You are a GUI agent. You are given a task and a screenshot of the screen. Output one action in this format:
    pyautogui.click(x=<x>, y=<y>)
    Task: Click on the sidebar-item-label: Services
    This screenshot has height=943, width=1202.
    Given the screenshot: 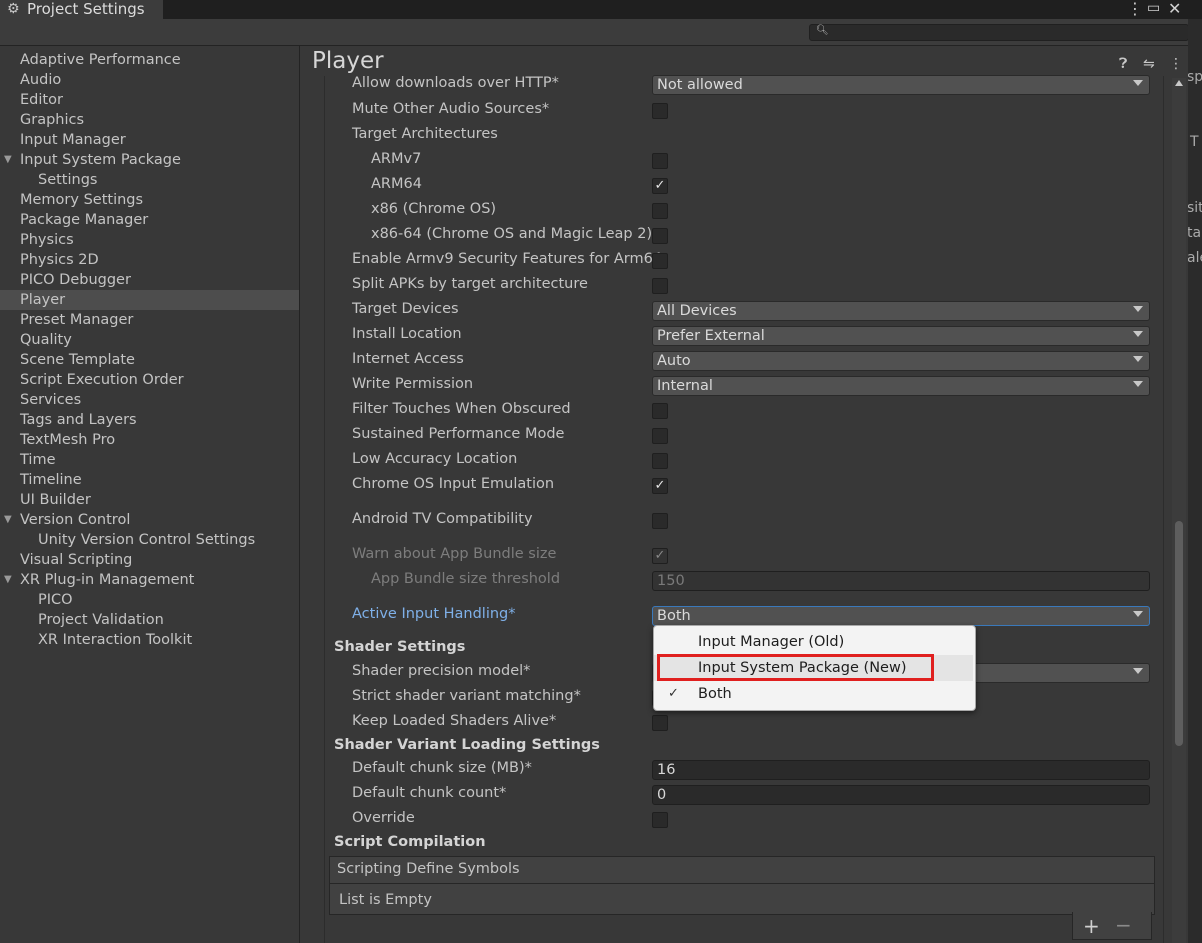 What is the action you would take?
    pyautogui.click(x=51, y=400)
    